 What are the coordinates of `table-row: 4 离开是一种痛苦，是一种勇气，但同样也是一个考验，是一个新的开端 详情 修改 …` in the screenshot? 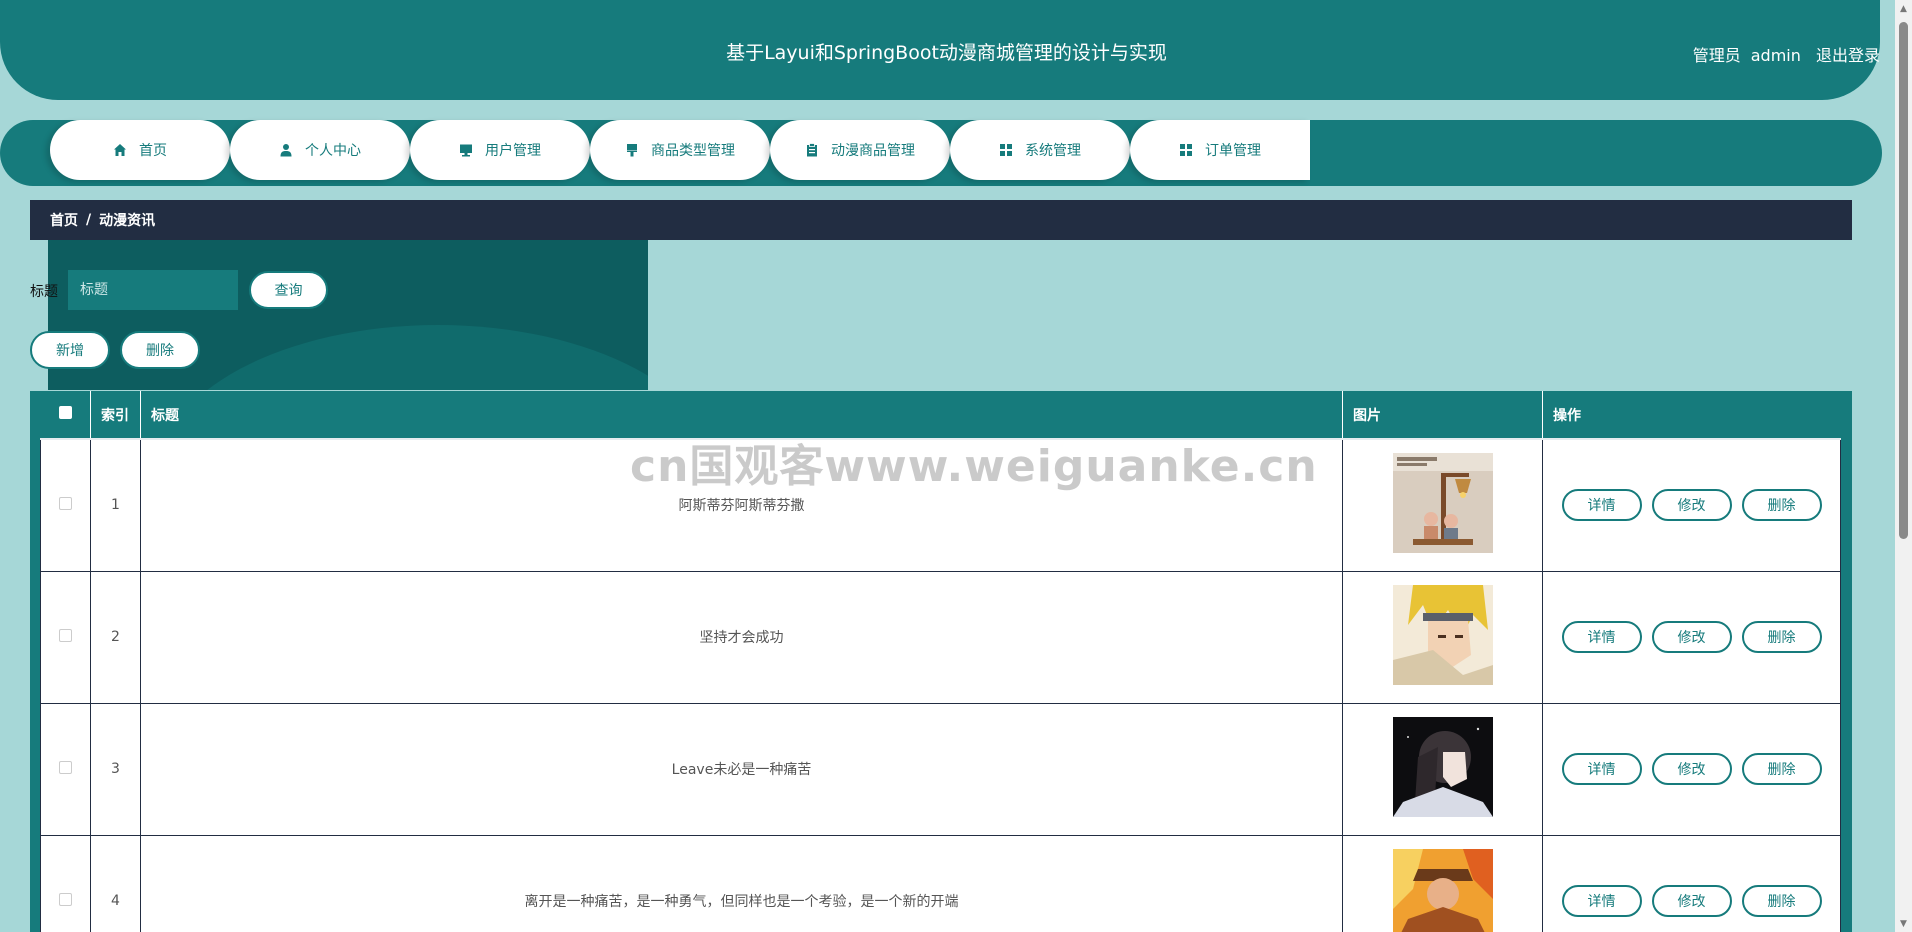 It's located at (940, 883).